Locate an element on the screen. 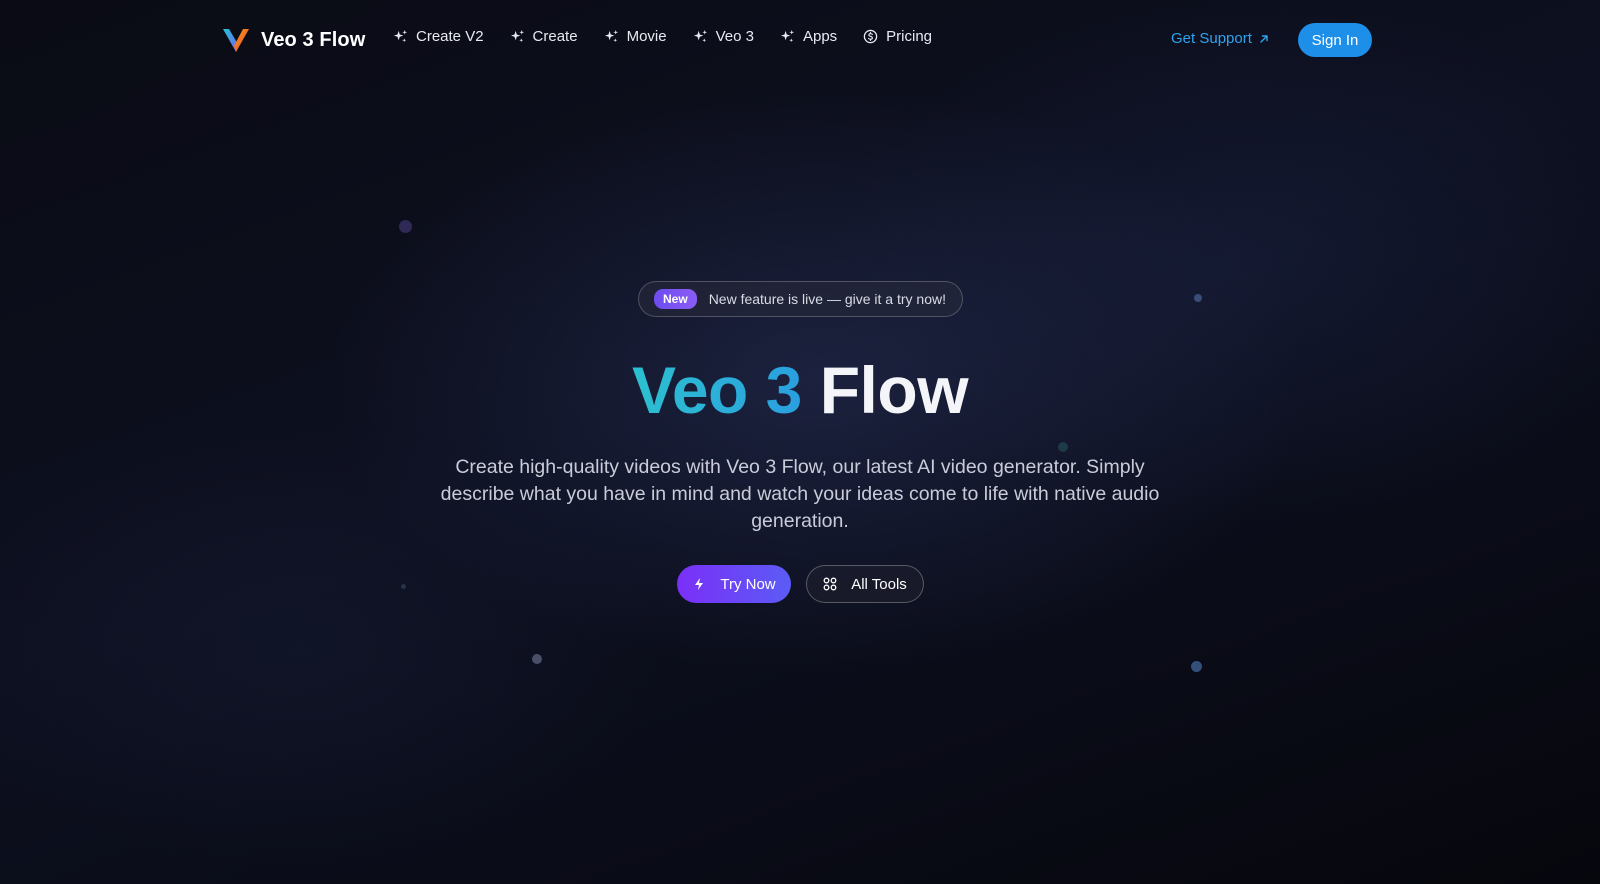  nav-item-label: Create is located at coordinates (555, 36).